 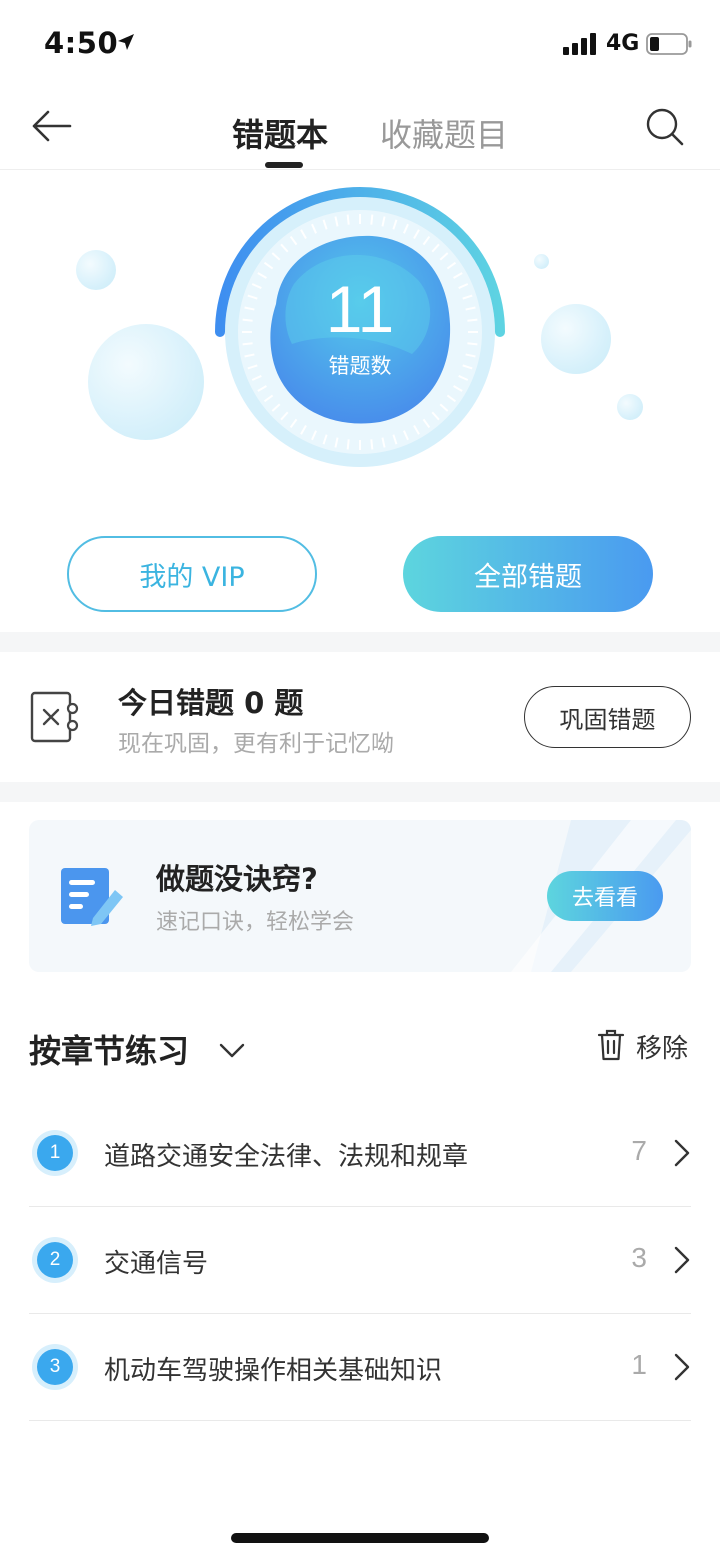 What do you see at coordinates (639, 1364) in the screenshot?
I see `chapter-count: 1` at bounding box center [639, 1364].